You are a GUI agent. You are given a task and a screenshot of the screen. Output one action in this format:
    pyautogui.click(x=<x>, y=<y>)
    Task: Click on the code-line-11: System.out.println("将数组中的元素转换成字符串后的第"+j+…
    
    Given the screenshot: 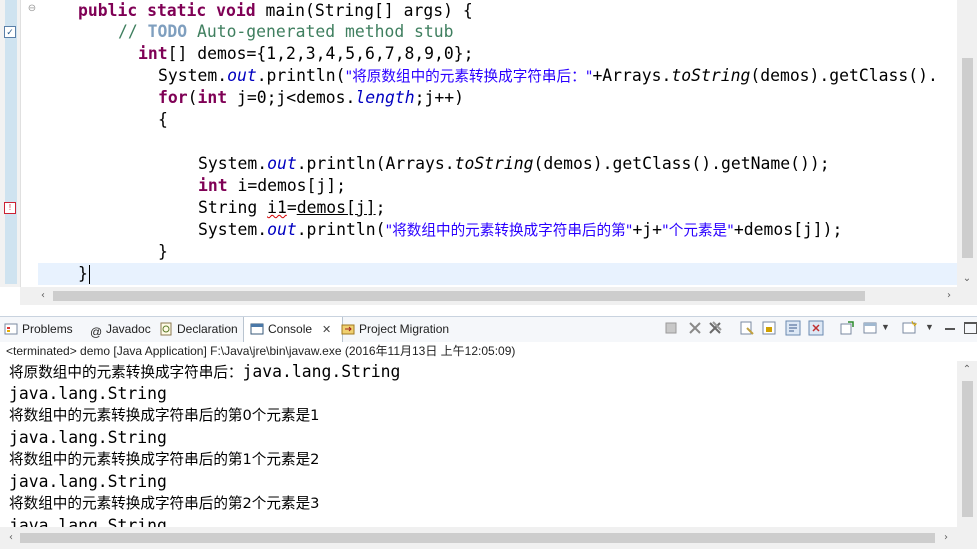 What is the action you would take?
    pyautogui.click(x=520, y=229)
    